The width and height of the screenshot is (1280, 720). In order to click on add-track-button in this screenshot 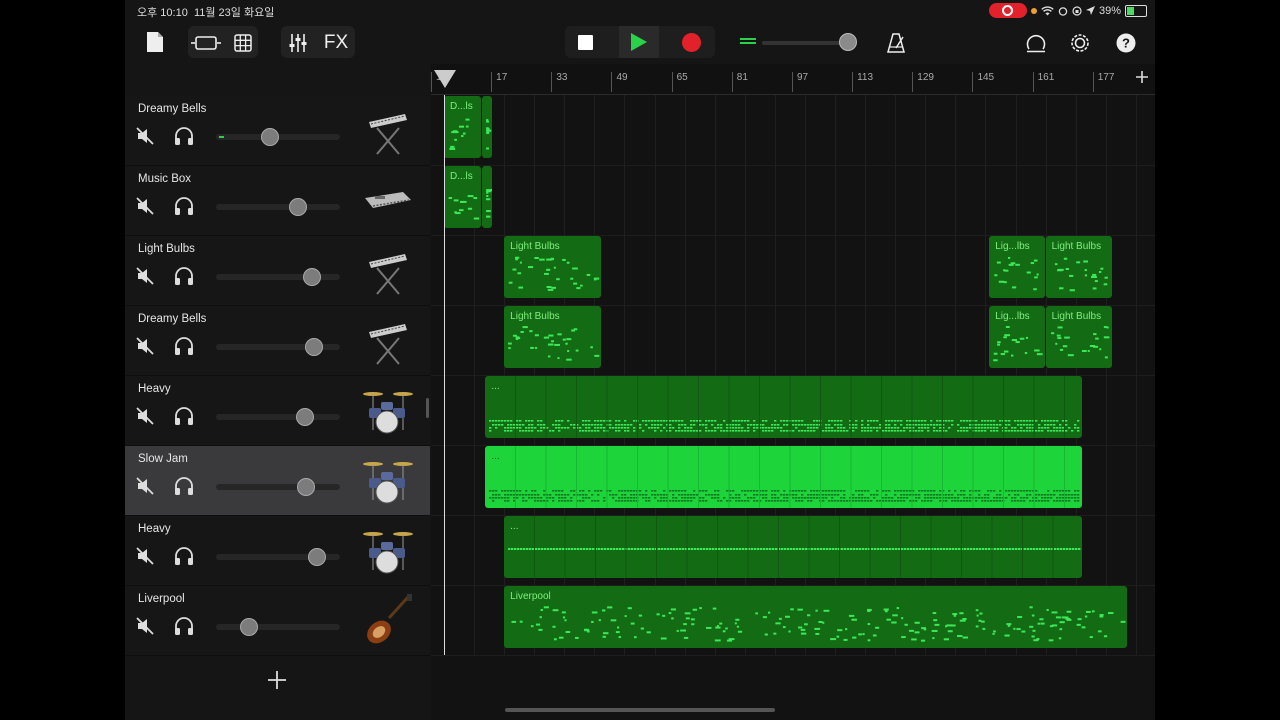, I will do `click(277, 680)`.